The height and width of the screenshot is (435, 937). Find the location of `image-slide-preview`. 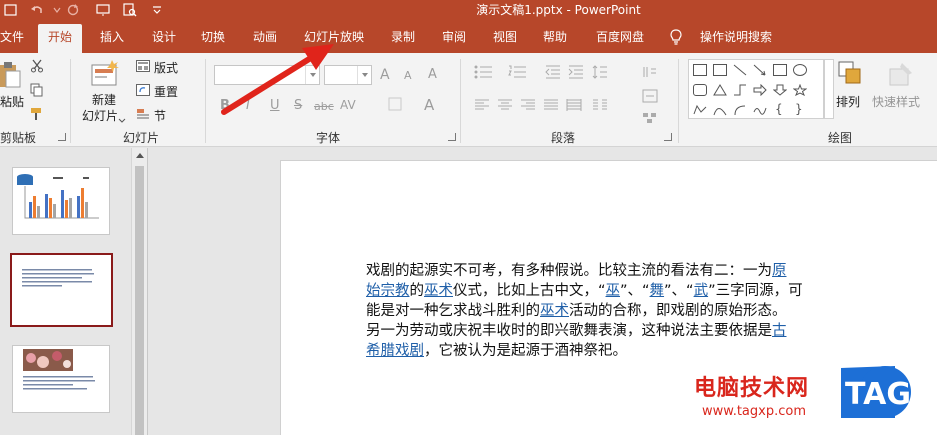

image-slide-preview is located at coordinates (59, 369).